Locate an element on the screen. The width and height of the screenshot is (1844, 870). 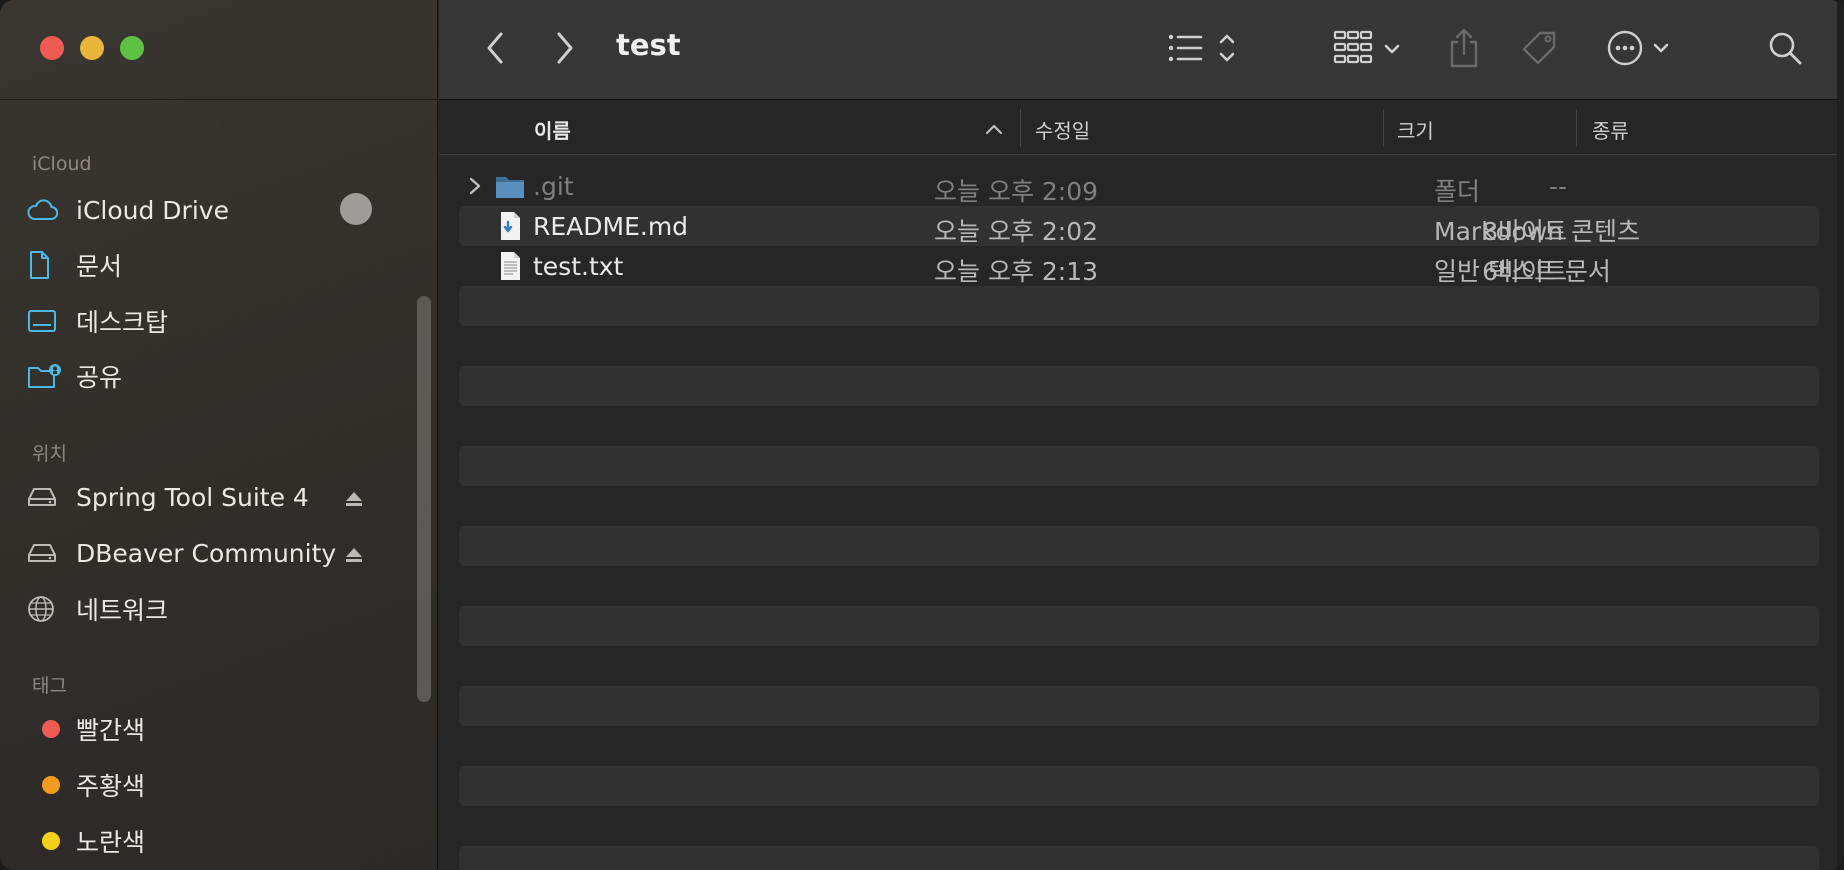
list-view-icon is located at coordinates (1201, 48).